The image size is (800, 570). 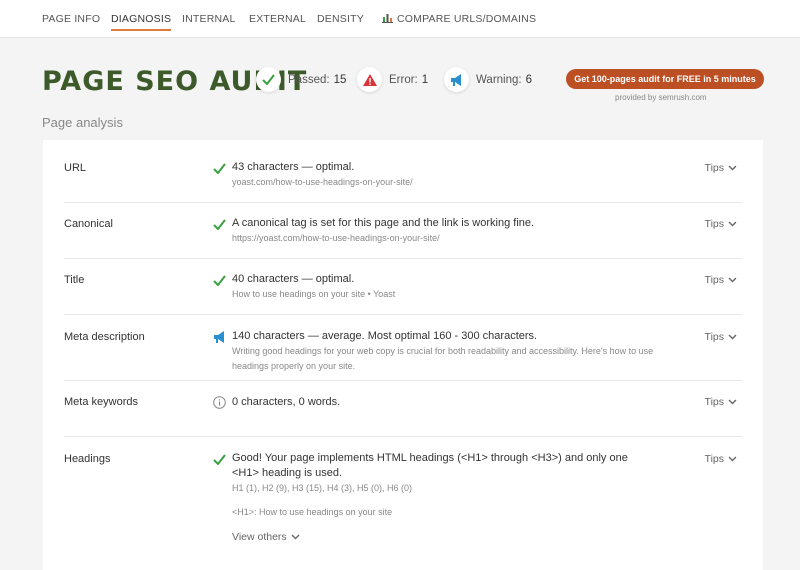 I want to click on tab-compare: COMPARE URLS/DOMAINS, so click(x=459, y=19).